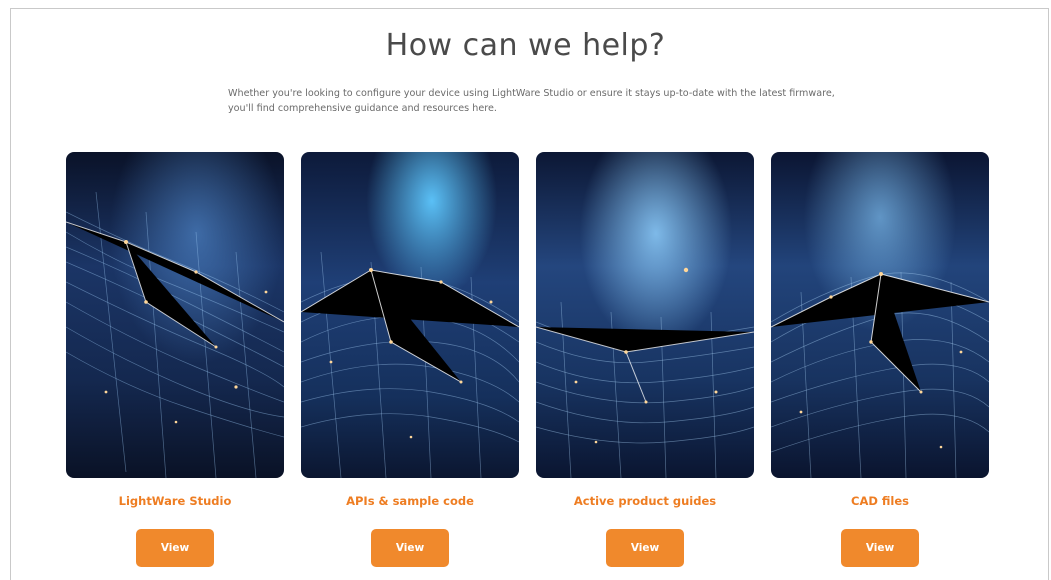 This screenshot has height=580, width=1051. Describe the element at coordinates (880, 501) in the screenshot. I see `card-label-cad-files: CAD files` at that location.